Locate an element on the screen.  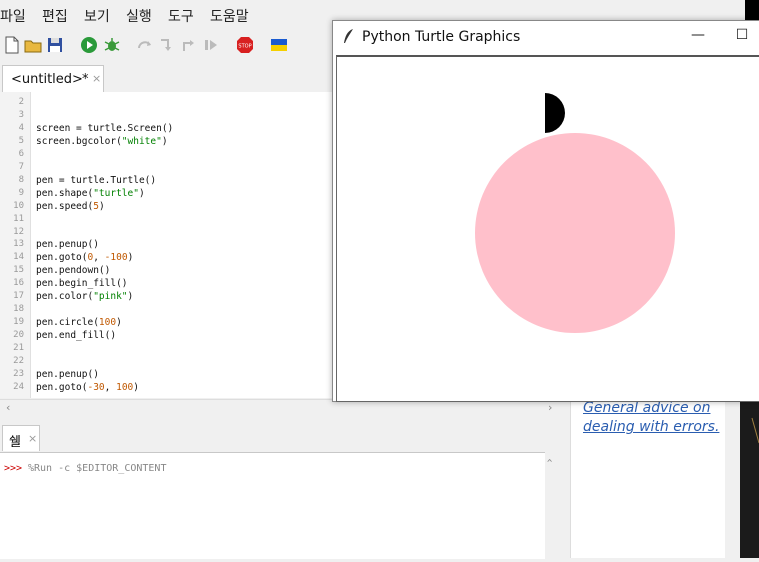
svg-text: STOP is located at coordinates (244, 47).